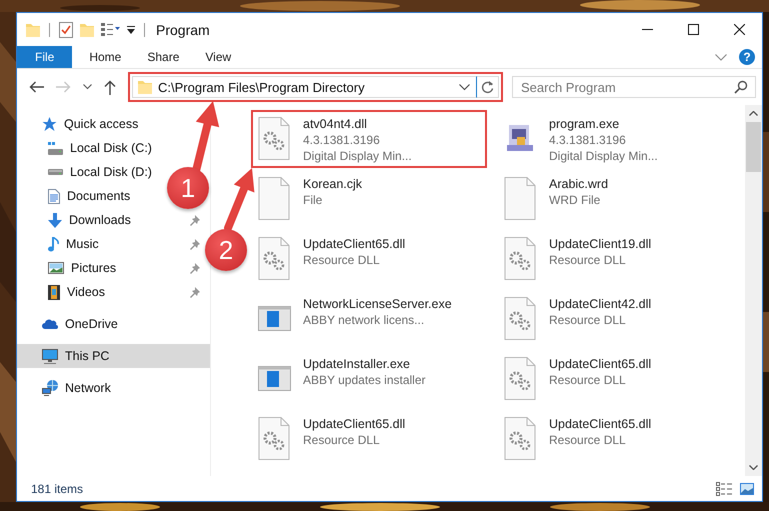 The height and width of the screenshot is (511, 769). I want to click on star-icon, so click(49, 124).